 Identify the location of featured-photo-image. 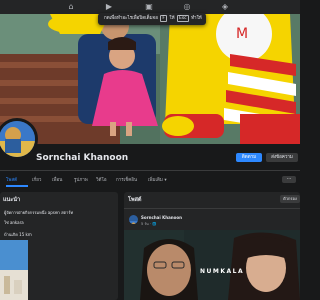
(14, 270).